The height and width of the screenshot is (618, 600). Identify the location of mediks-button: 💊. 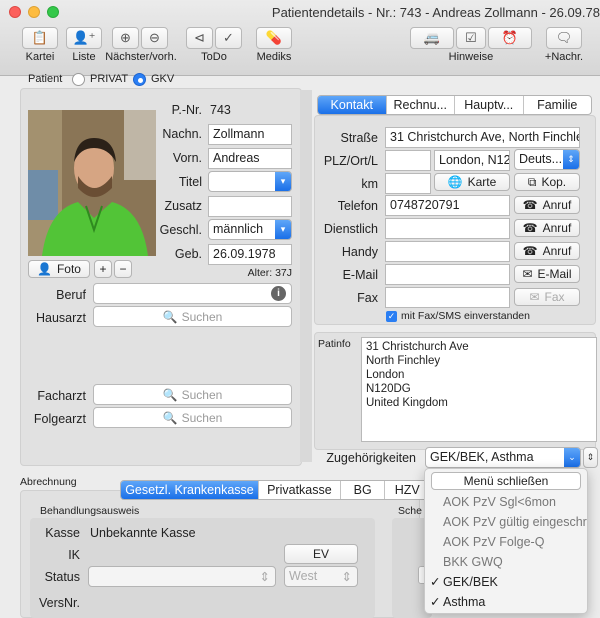
(274, 38).